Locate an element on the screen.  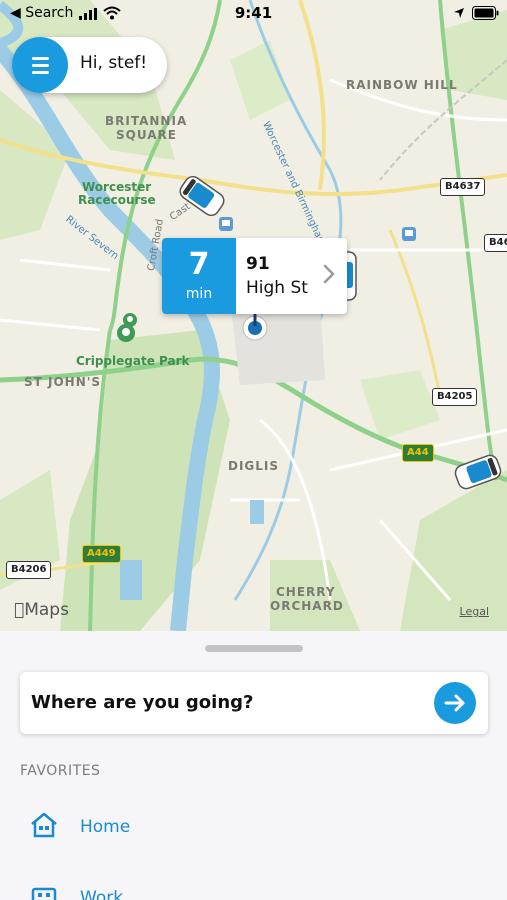
hamburger-icon is located at coordinates (40, 58).